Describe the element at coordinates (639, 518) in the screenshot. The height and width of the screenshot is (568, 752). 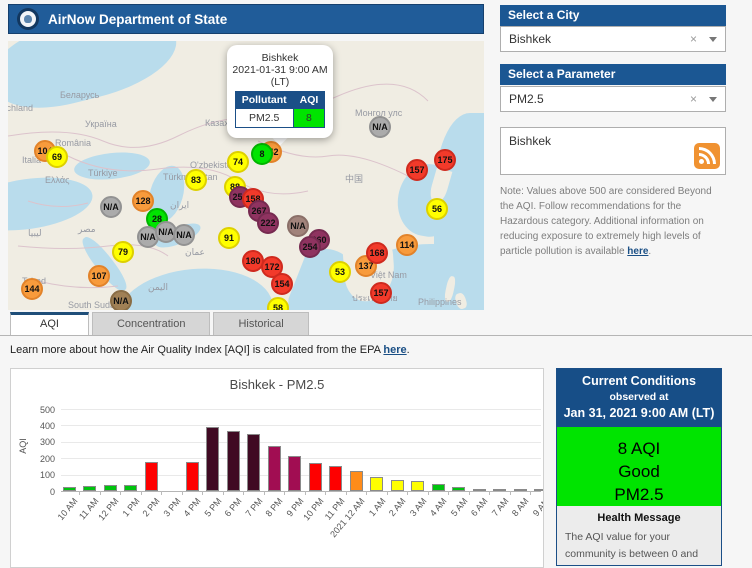
I see `health-message-title: Health Message` at that location.